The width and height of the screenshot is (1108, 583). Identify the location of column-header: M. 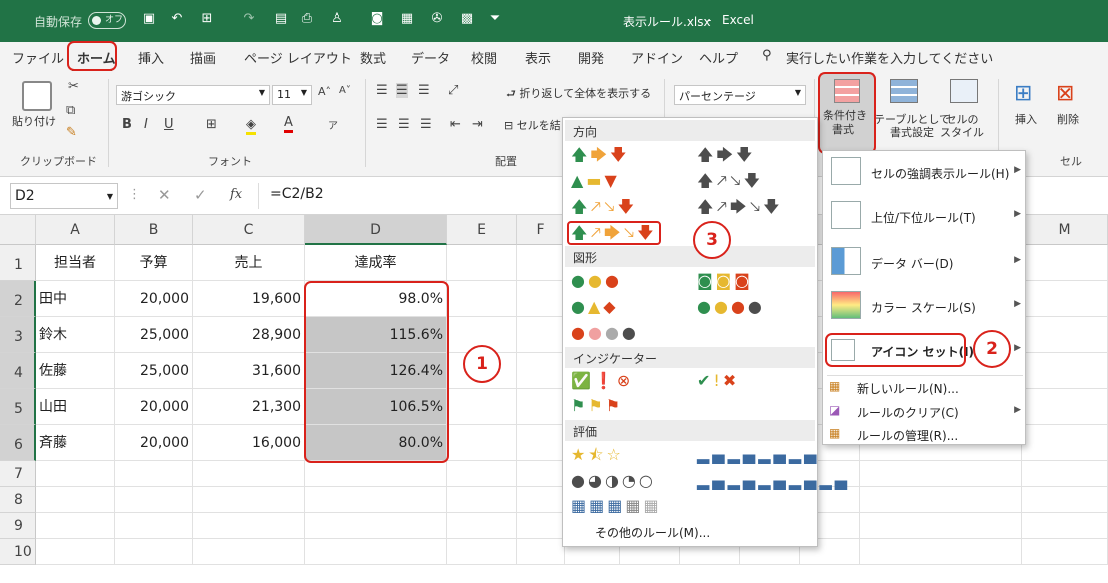
(1065, 230).